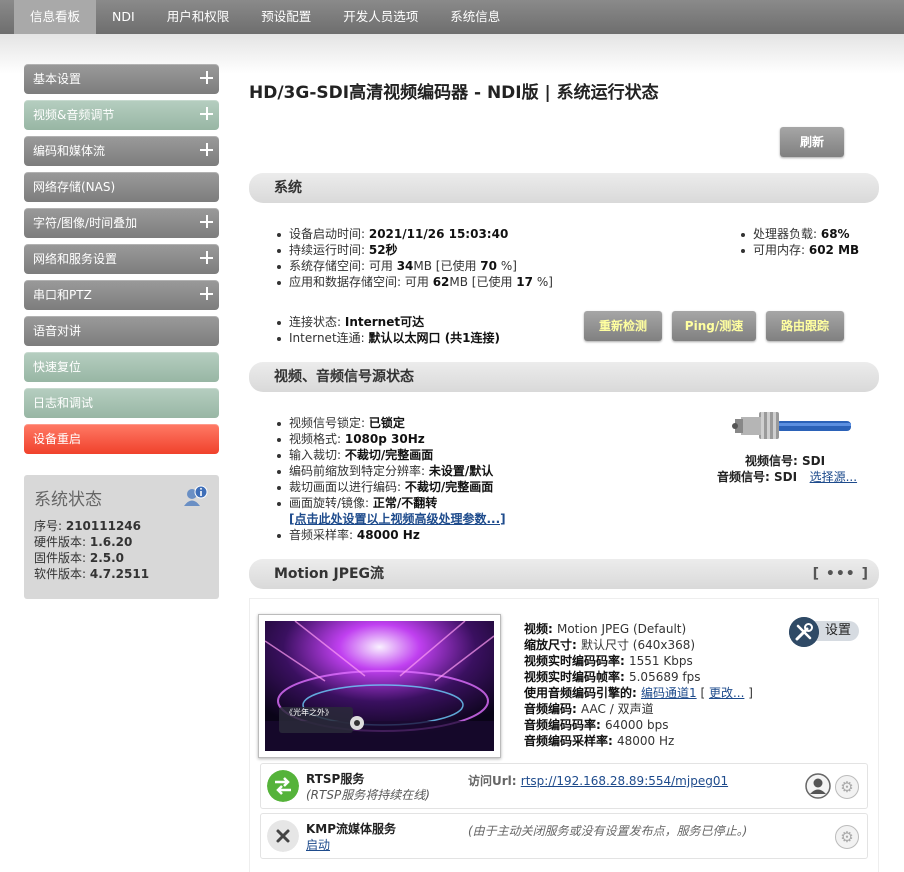 This screenshot has width=904, height=872. What do you see at coordinates (414, 282) in the screenshot?
I see `app-storage: 应用和数据存储空间: 可用 62MB [已使用 17 %]` at bounding box center [414, 282].